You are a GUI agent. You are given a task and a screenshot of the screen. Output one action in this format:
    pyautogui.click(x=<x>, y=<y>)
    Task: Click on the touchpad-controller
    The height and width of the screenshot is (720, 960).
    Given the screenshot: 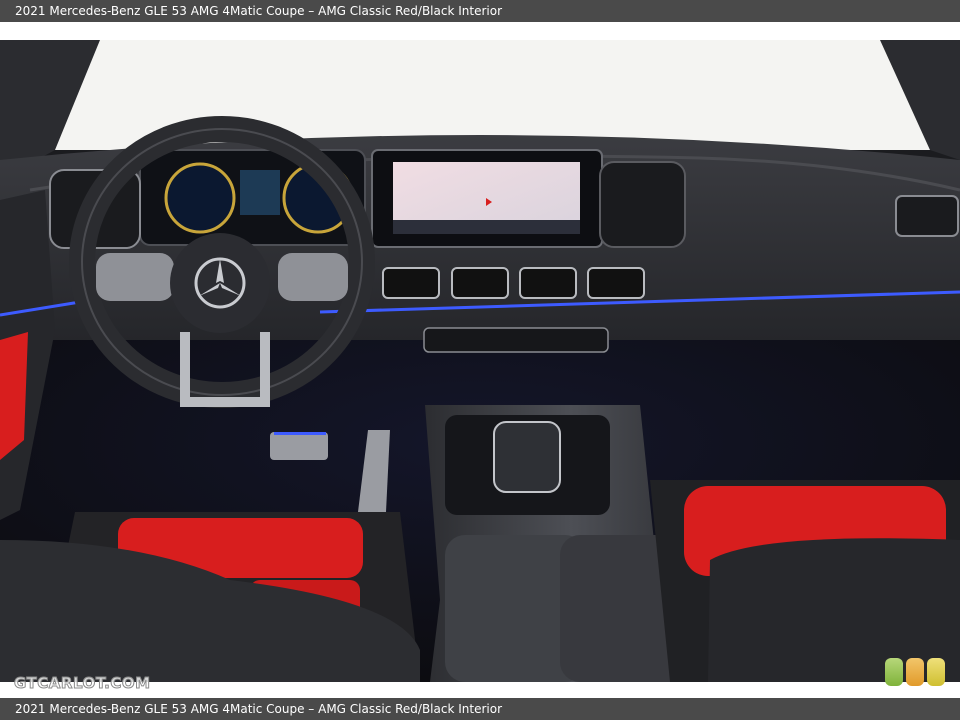 What is the action you would take?
    pyautogui.click(x=527, y=457)
    